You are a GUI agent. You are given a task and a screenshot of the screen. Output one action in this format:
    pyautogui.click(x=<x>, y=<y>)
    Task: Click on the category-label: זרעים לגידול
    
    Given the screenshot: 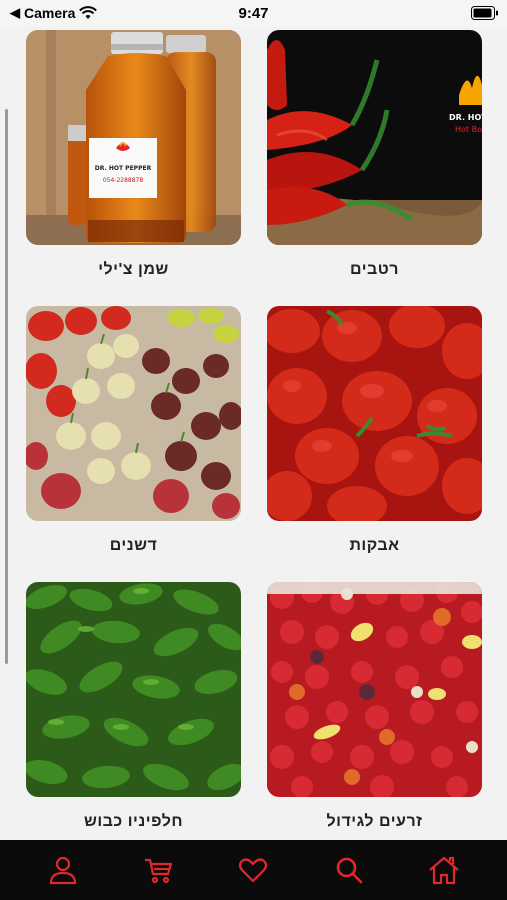 What is the action you would take?
    pyautogui.click(x=374, y=821)
    